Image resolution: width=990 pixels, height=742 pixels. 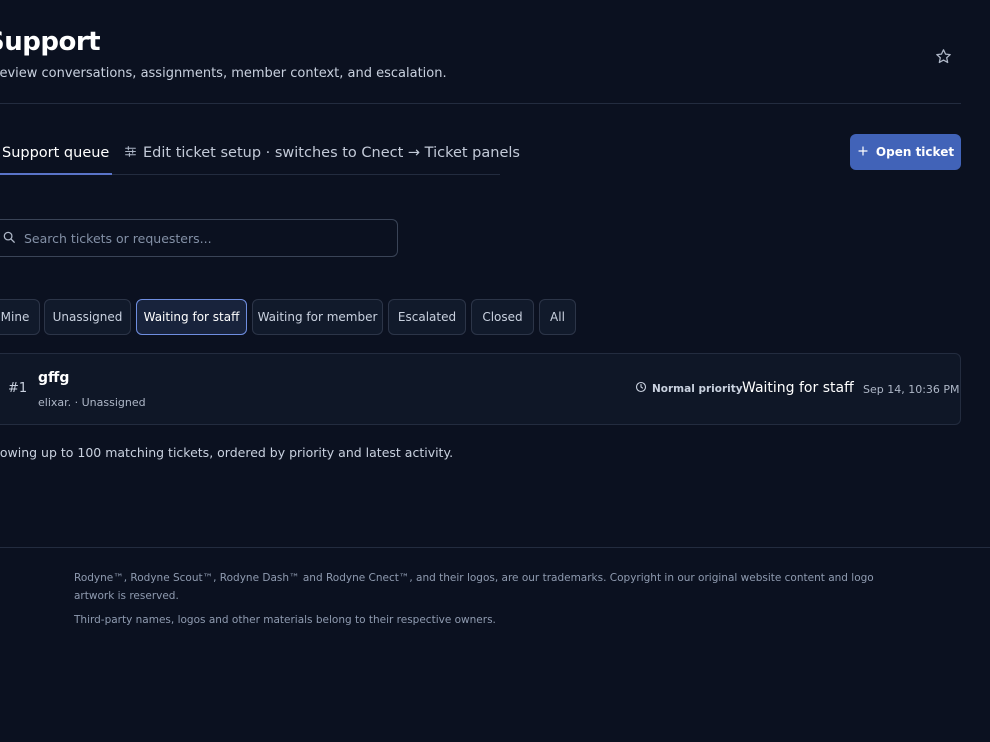 I want to click on filter-label: Unassigned, so click(x=87, y=317).